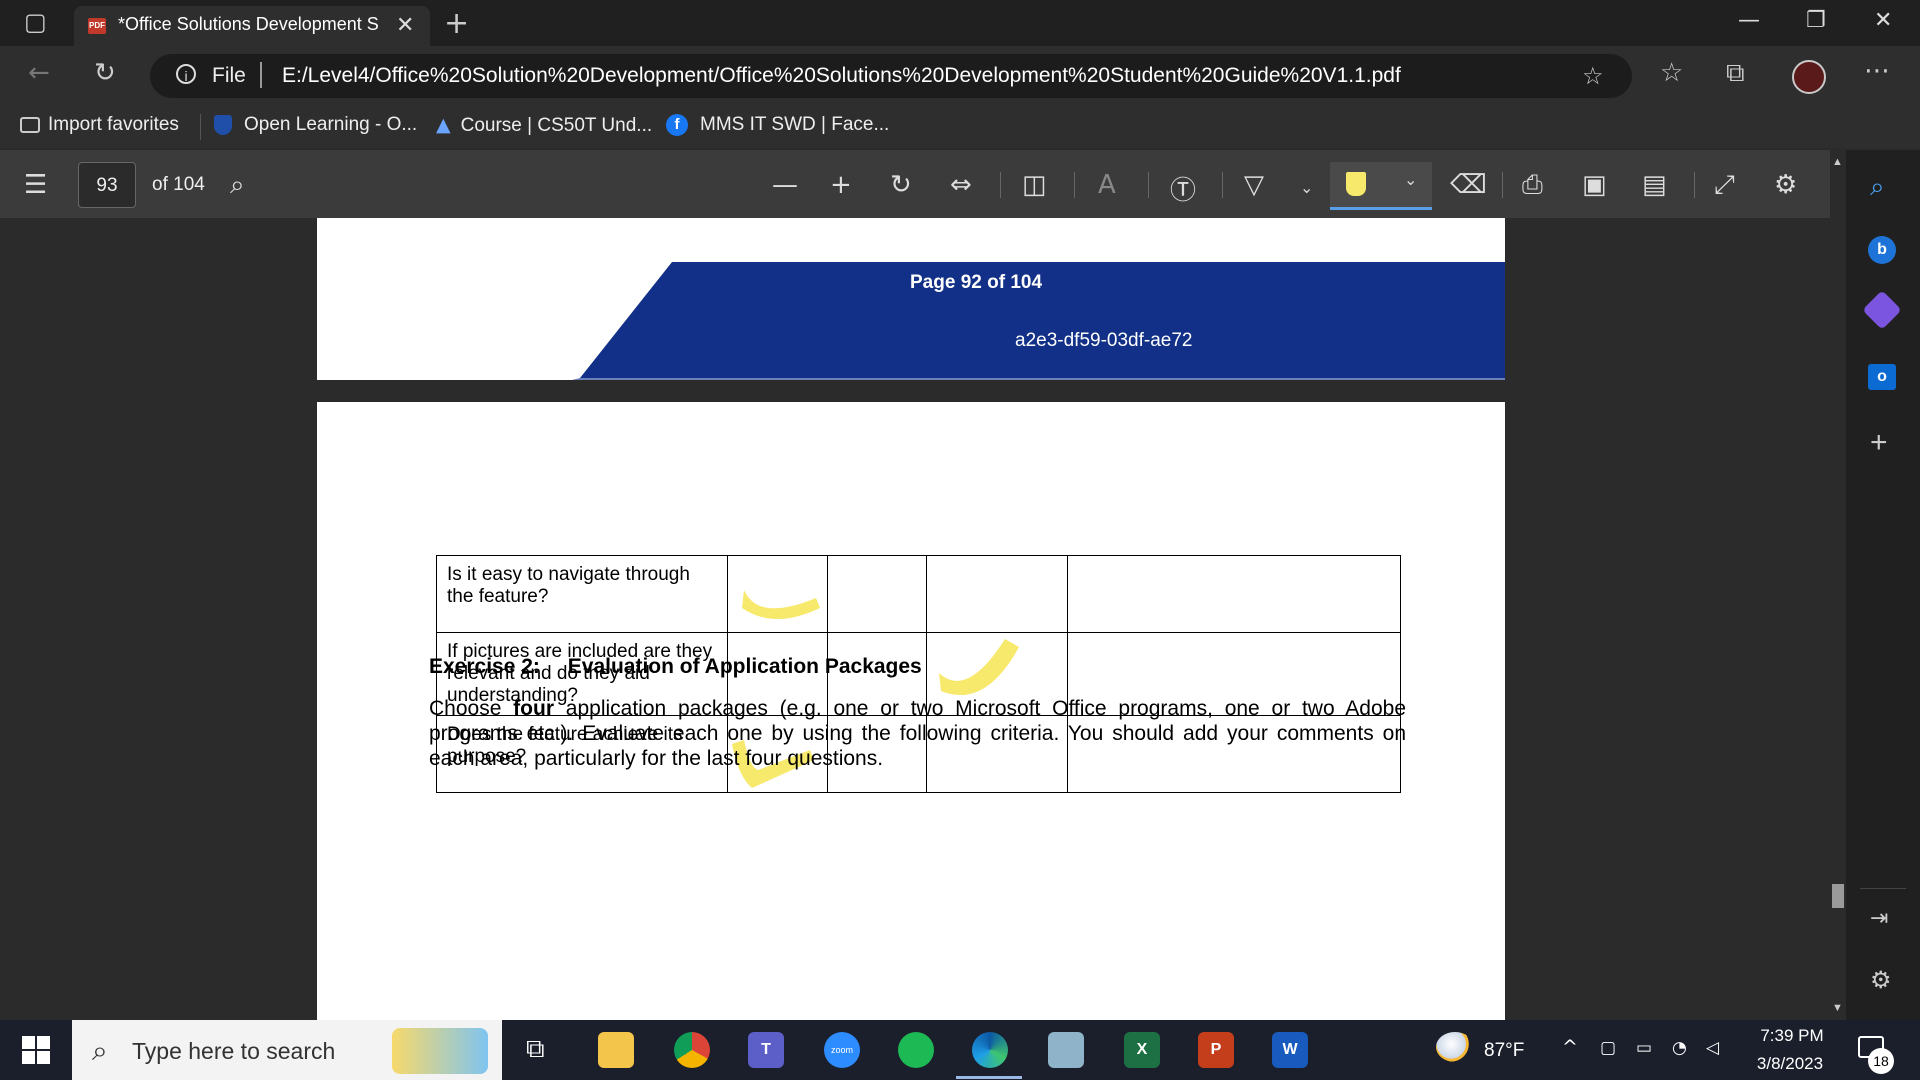 The image size is (1920, 1080). Describe the element at coordinates (744, 666) in the screenshot. I see `exercise-title: Evaluation of Application Packages` at that location.